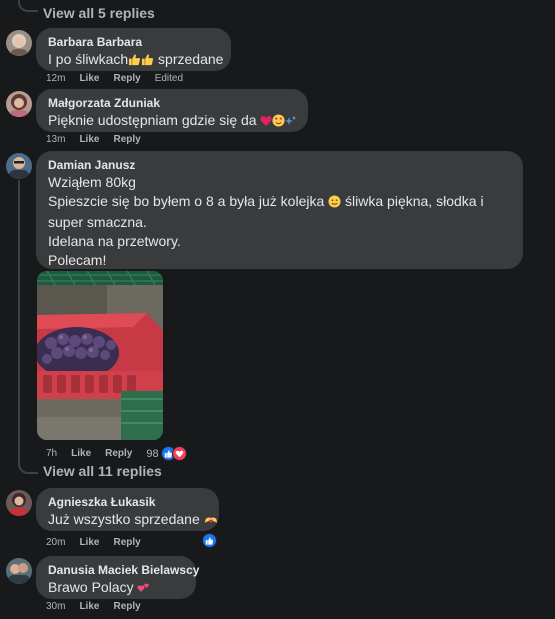 The image size is (555, 619). Describe the element at coordinates (172, 103) in the screenshot. I see `comment-author: Małgorzata Zduniak` at that location.